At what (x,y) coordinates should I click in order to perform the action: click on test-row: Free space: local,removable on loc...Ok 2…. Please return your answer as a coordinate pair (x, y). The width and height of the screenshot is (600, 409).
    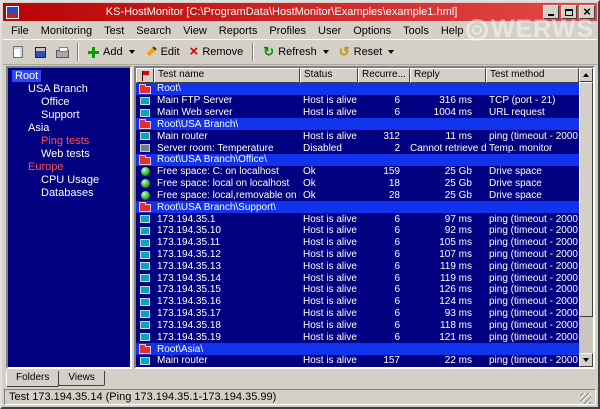
    Looking at the image, I should click on (357, 195).